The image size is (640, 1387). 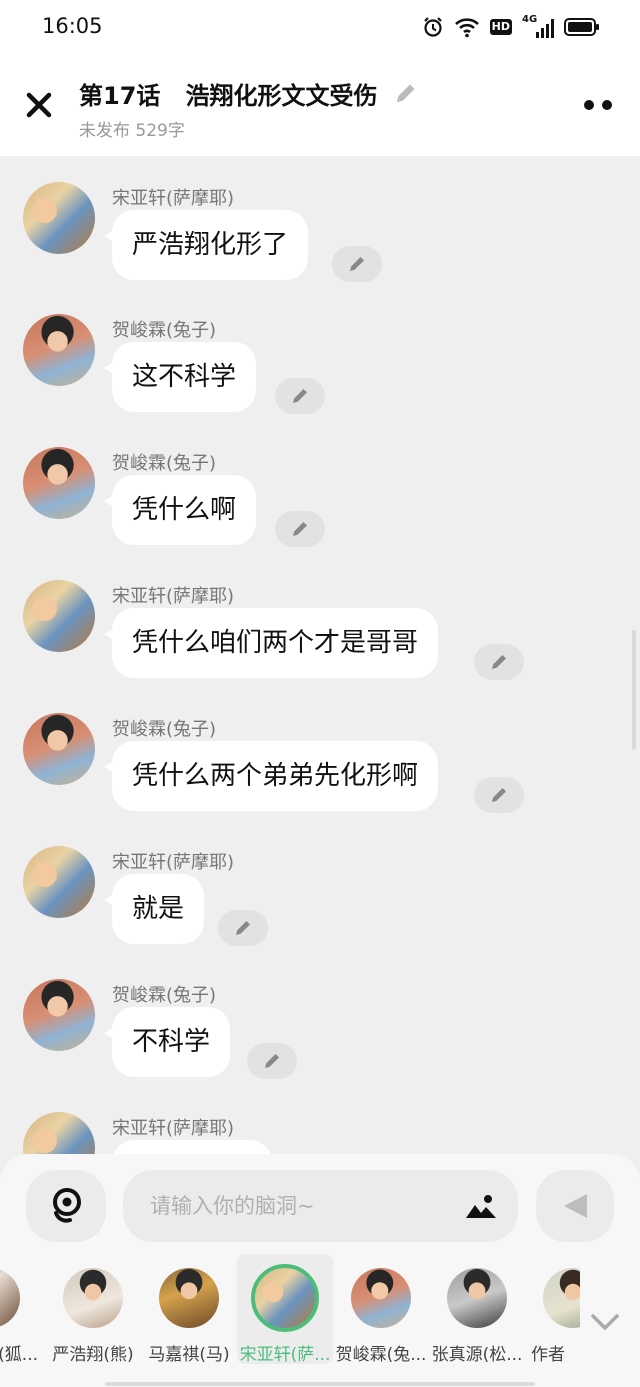 What do you see at coordinates (72, 26) in the screenshot?
I see `status-time: 16:05` at bounding box center [72, 26].